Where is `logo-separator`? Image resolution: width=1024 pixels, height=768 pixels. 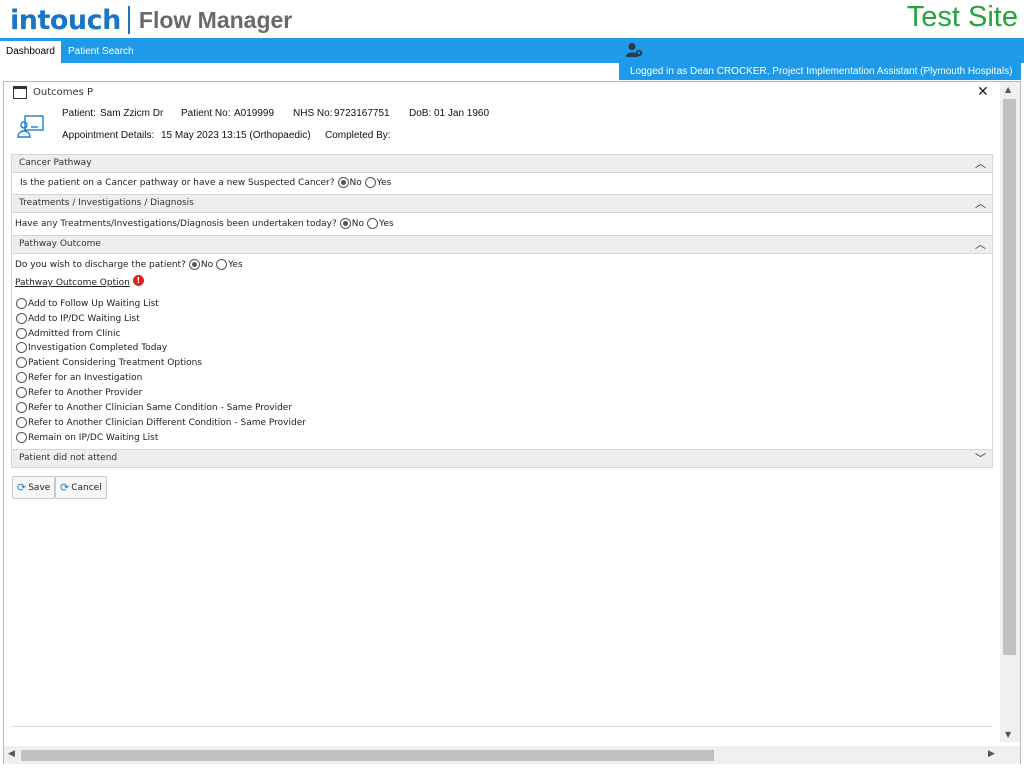 logo-separator is located at coordinates (128, 20).